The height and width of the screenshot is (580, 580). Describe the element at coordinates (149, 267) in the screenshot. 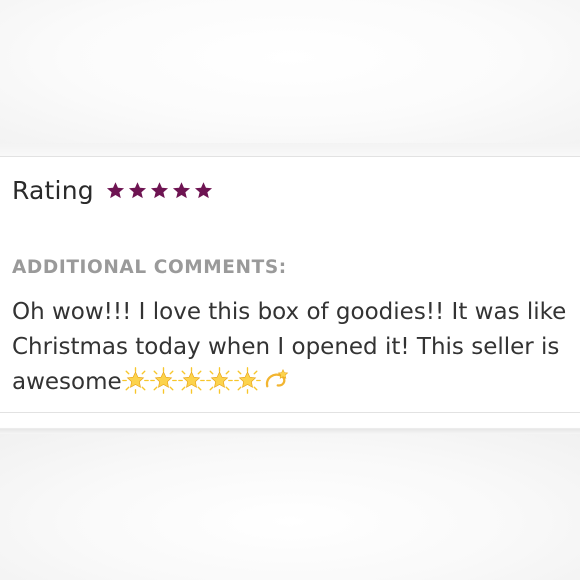

I see `additional-comments-heading: ADDITIONAL COMMENTS:` at that location.